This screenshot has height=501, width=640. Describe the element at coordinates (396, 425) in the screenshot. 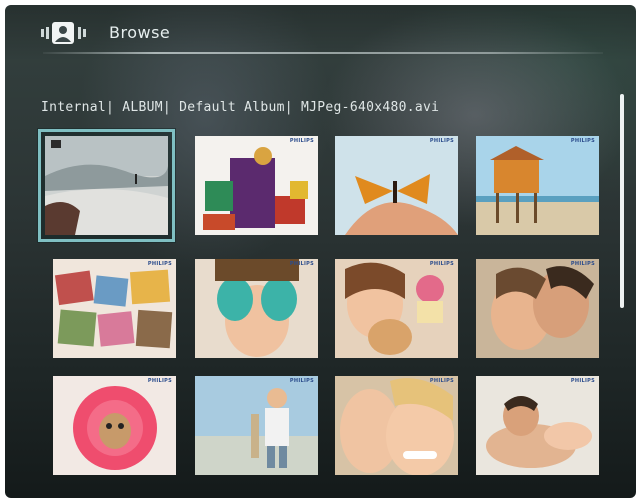

I see `thumbnail-11: PHILIPS` at that location.